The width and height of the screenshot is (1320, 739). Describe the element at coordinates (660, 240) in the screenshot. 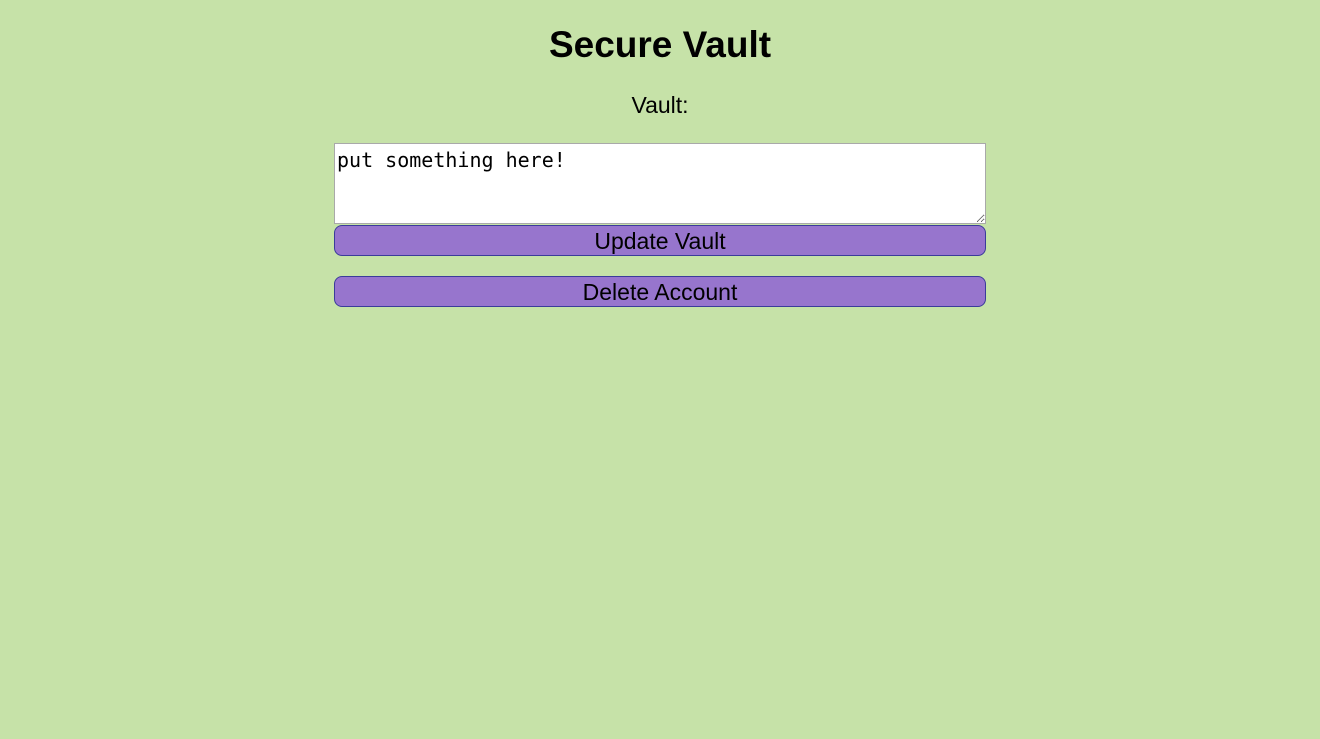

I see `update-vault-button: Update Vault` at that location.